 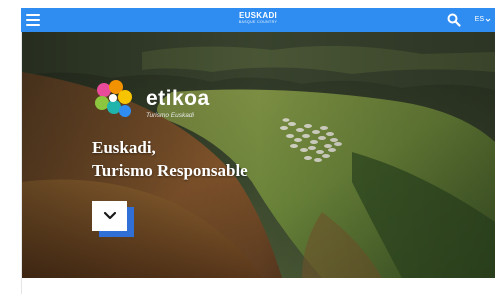 What do you see at coordinates (33, 20) in the screenshot?
I see `hamburger-menu-icon` at bounding box center [33, 20].